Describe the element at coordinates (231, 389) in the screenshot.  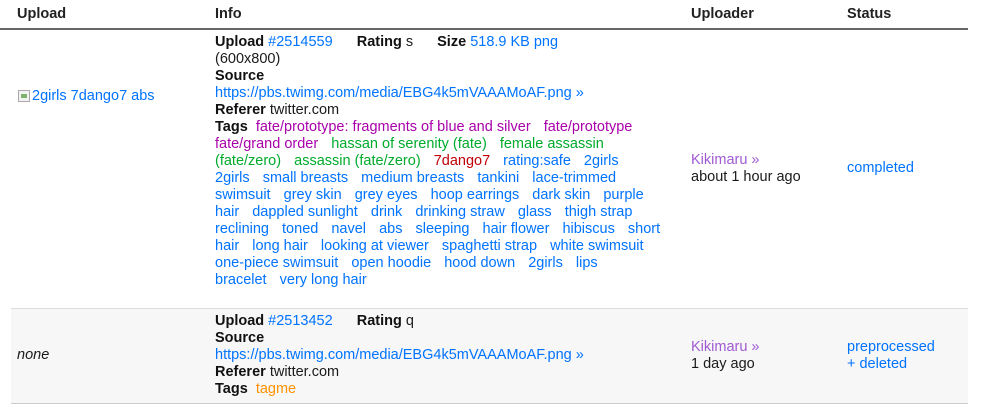
I see `tags-label: Tags` at that location.